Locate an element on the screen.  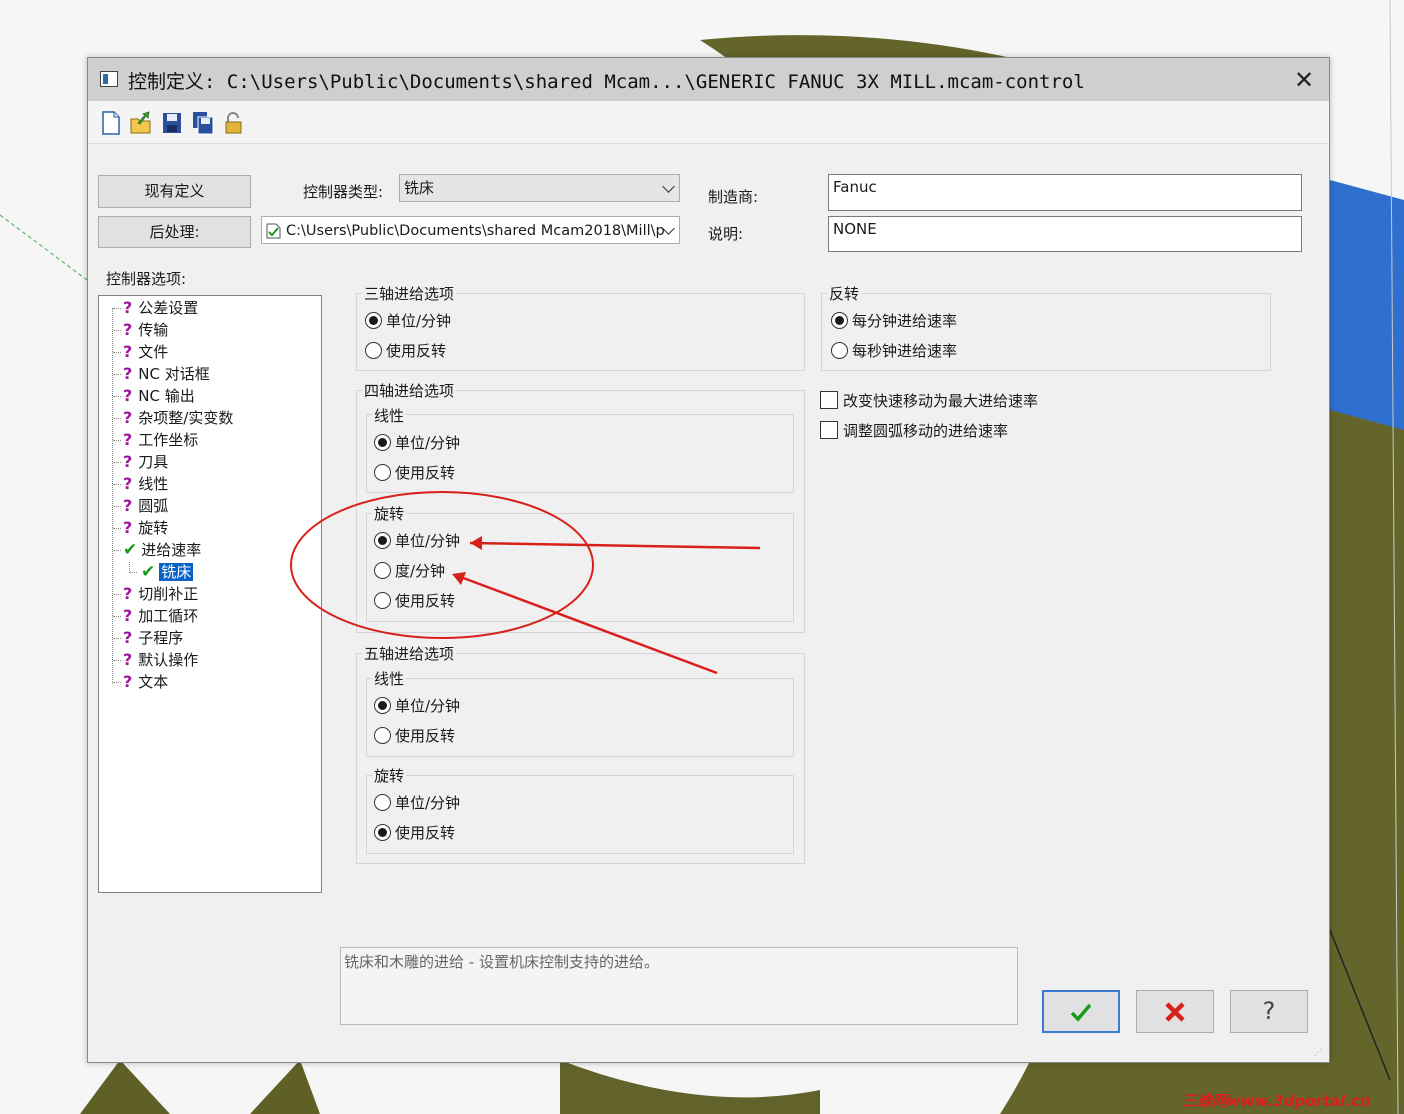
resize-grip-icon: ⋰ is located at coordinates (1319, 1053).